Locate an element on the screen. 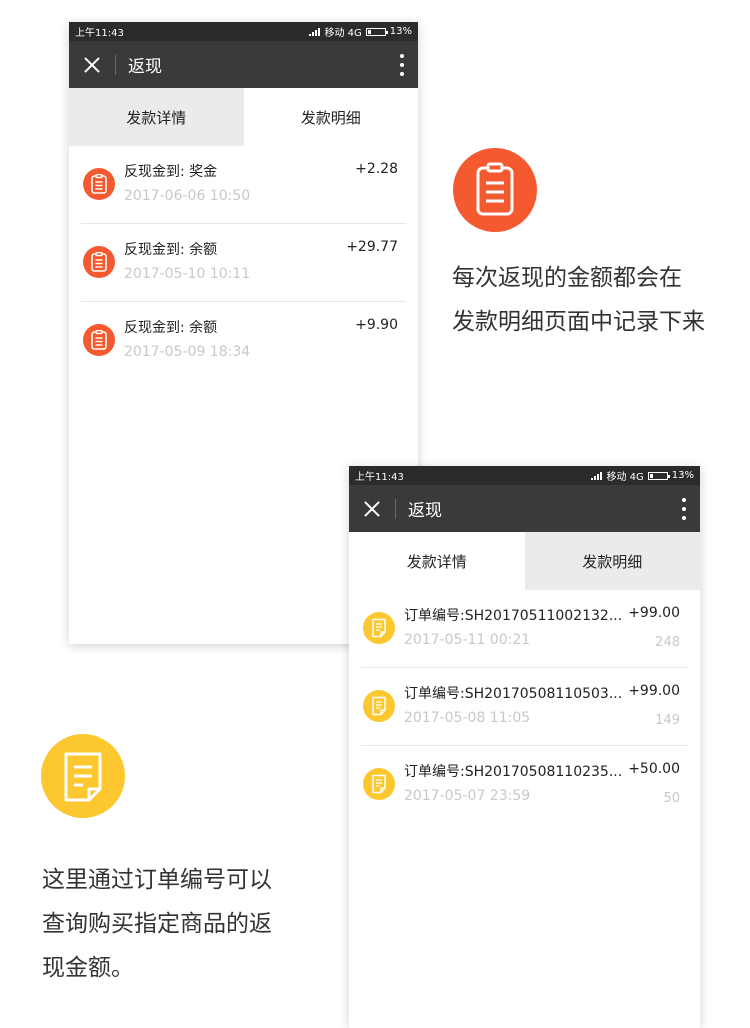 The image size is (750, 1028). item-time: 2017-05-07 23:59 is located at coordinates (467, 796).